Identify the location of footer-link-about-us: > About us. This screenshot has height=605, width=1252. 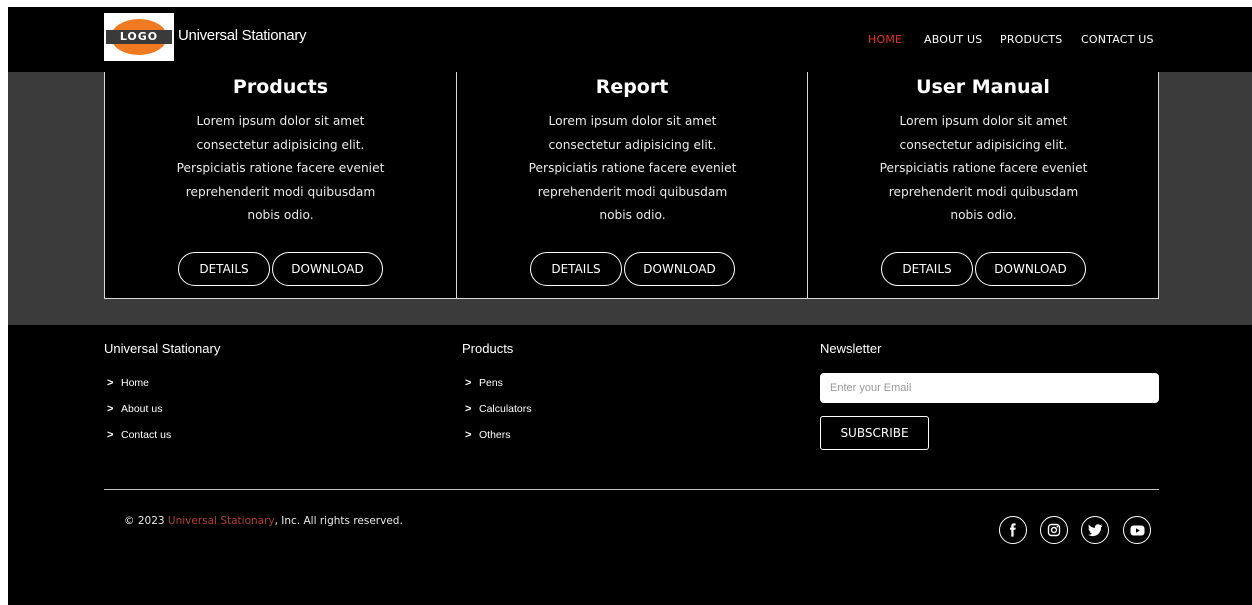
(134, 409).